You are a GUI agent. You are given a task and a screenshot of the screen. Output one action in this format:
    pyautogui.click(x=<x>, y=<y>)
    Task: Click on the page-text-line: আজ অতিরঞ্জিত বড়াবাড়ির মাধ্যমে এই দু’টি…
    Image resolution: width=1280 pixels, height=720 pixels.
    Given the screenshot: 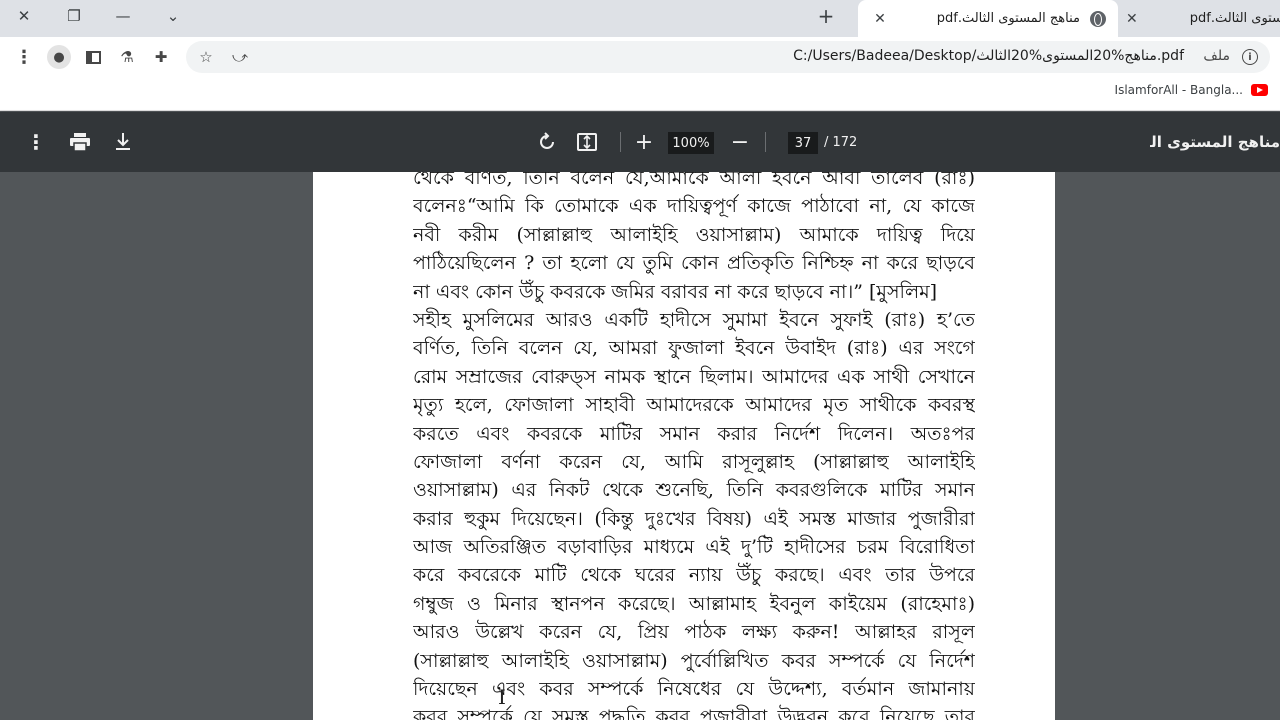 What is the action you would take?
    pyautogui.click(x=694, y=547)
    